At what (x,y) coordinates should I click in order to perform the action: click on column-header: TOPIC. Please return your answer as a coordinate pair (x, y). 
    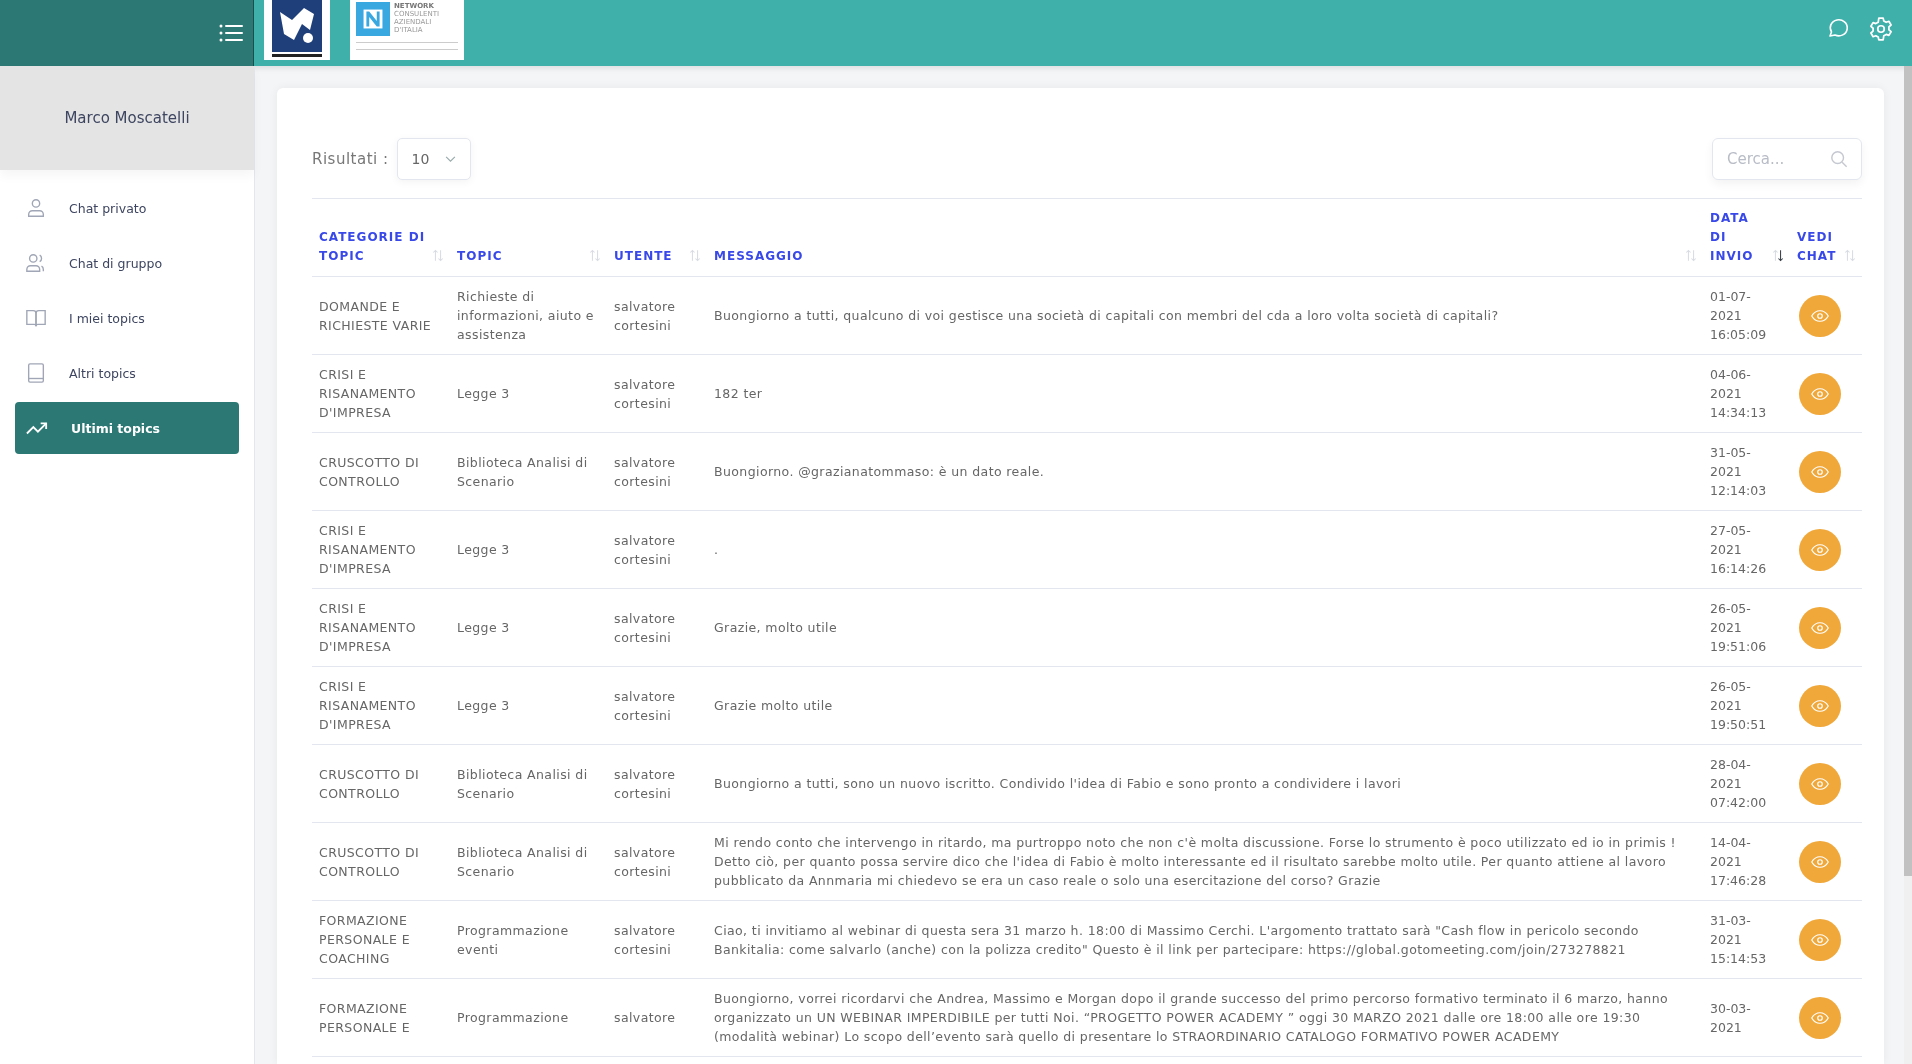
    Looking at the image, I should click on (480, 256).